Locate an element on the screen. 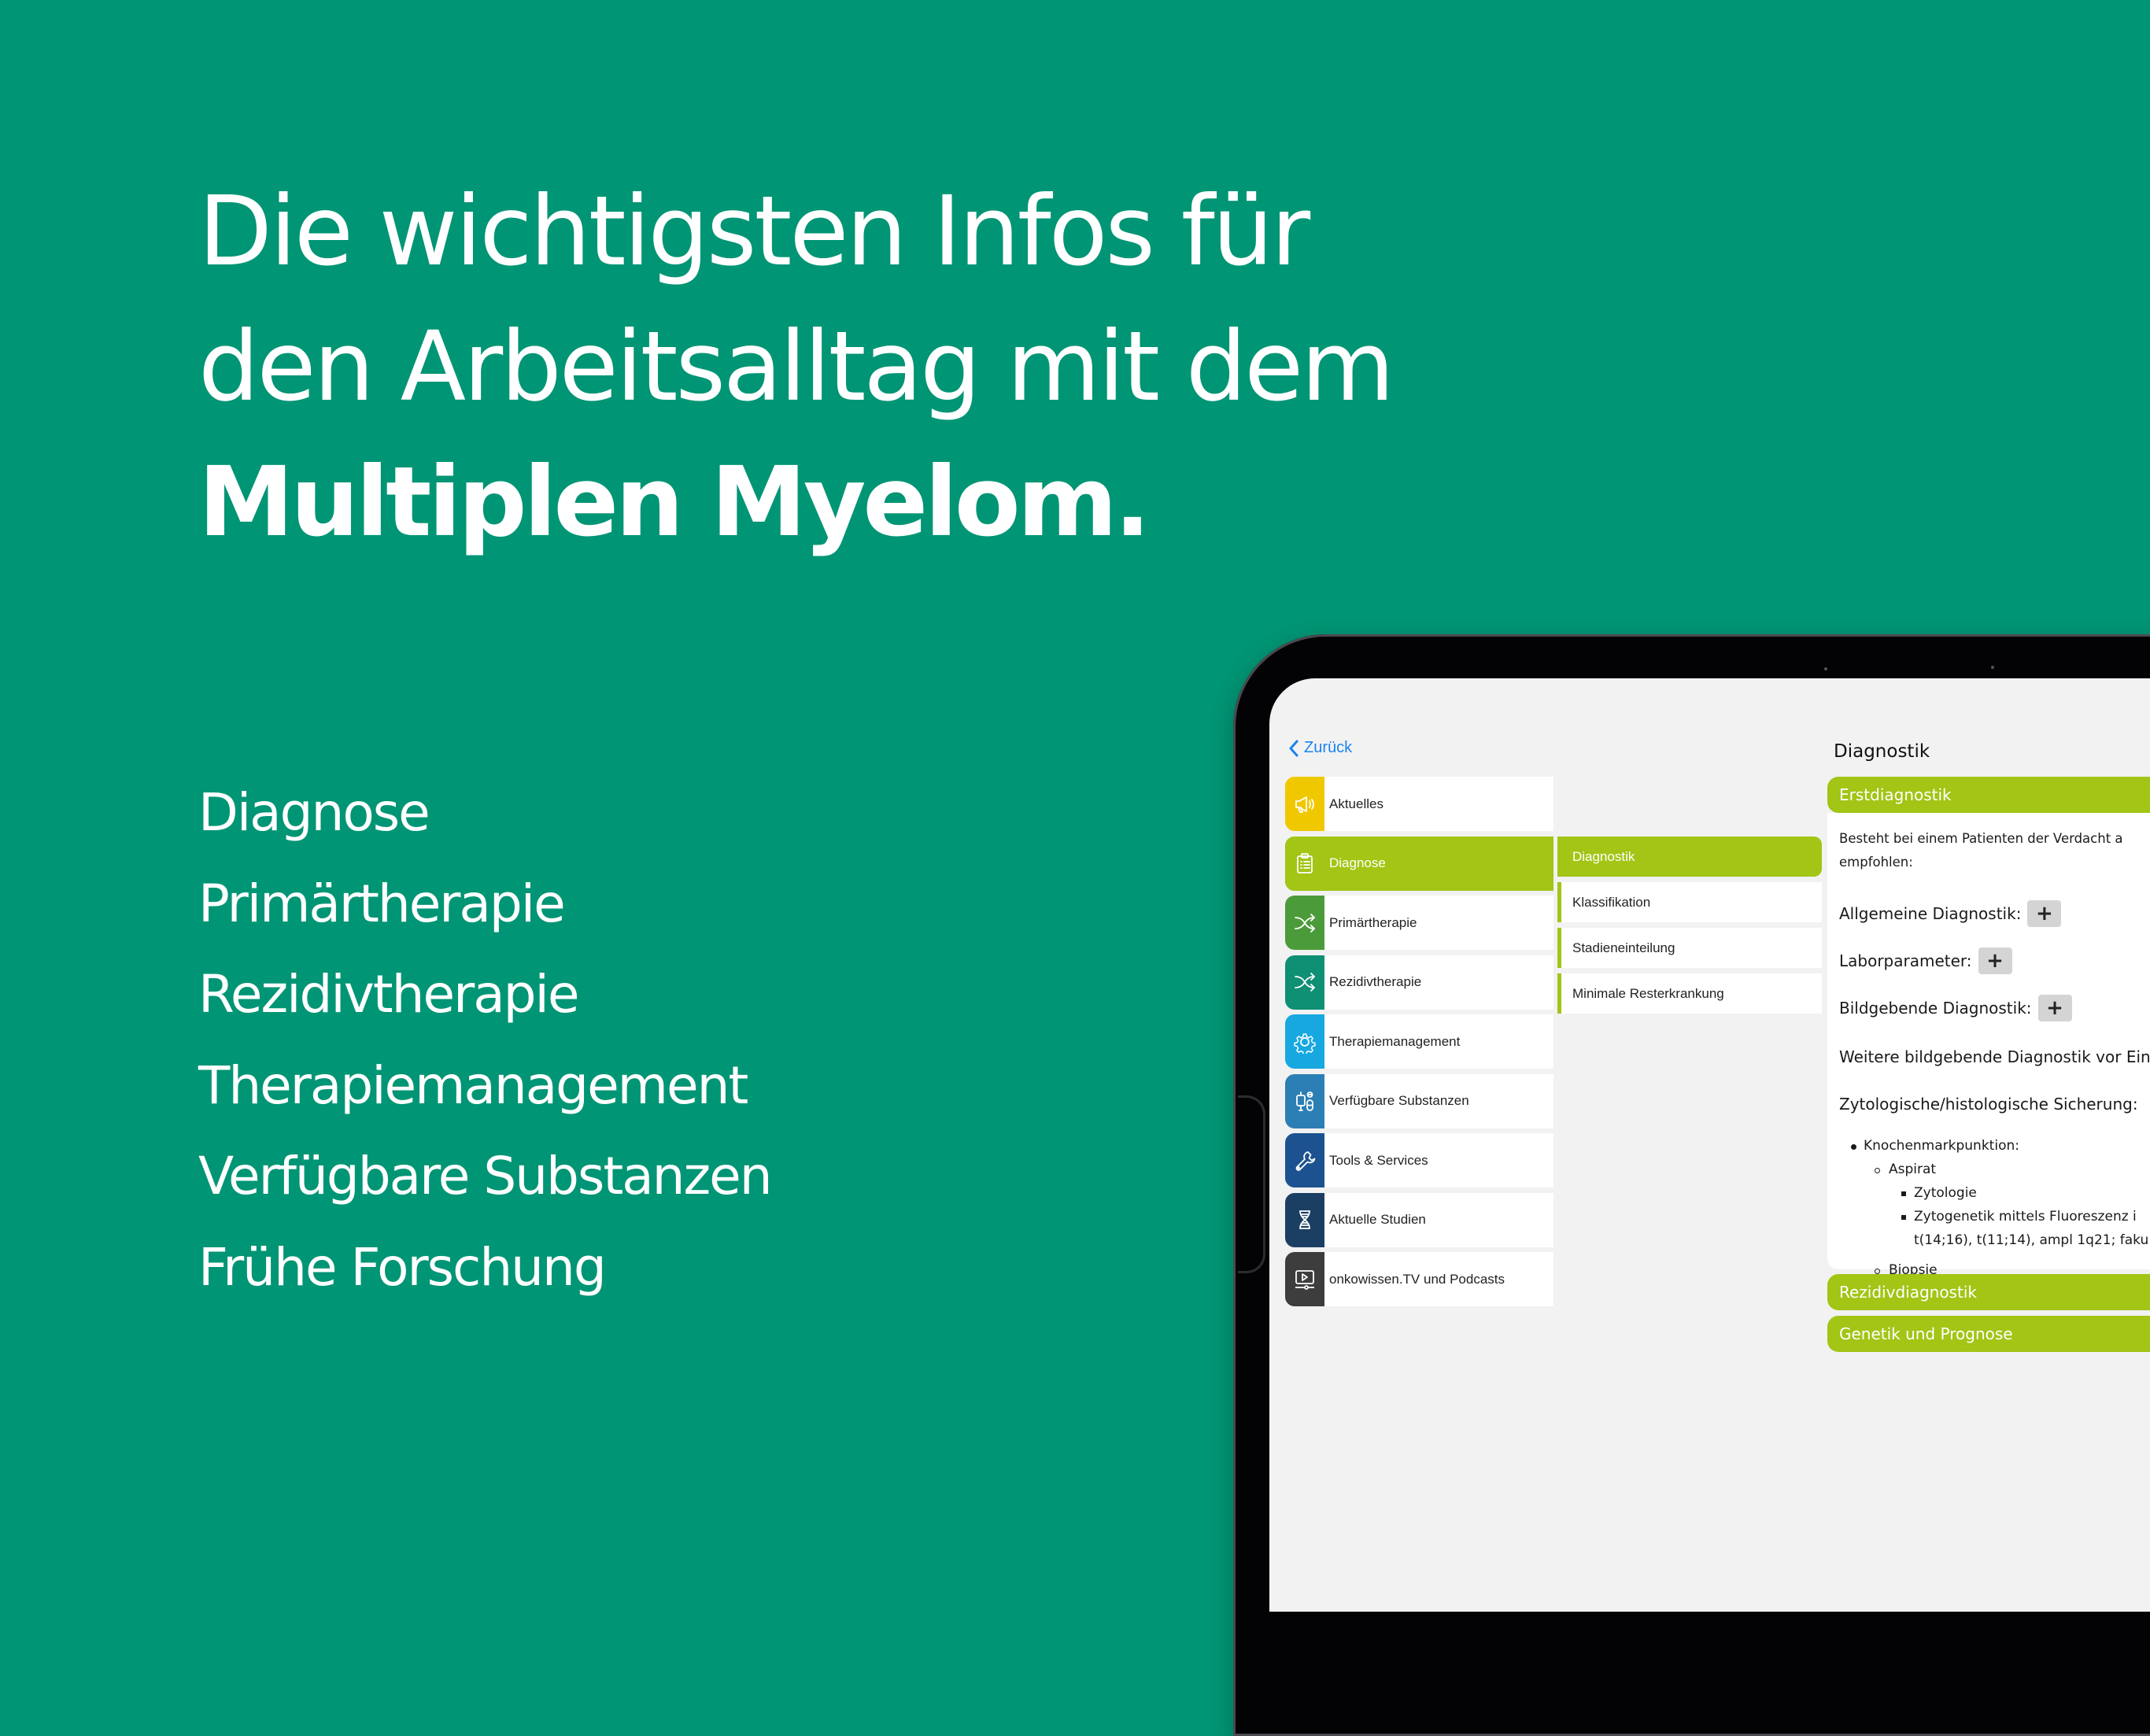  accordion-erstdiagnostik: Erstdiagnostik is located at coordinates (1989, 795).